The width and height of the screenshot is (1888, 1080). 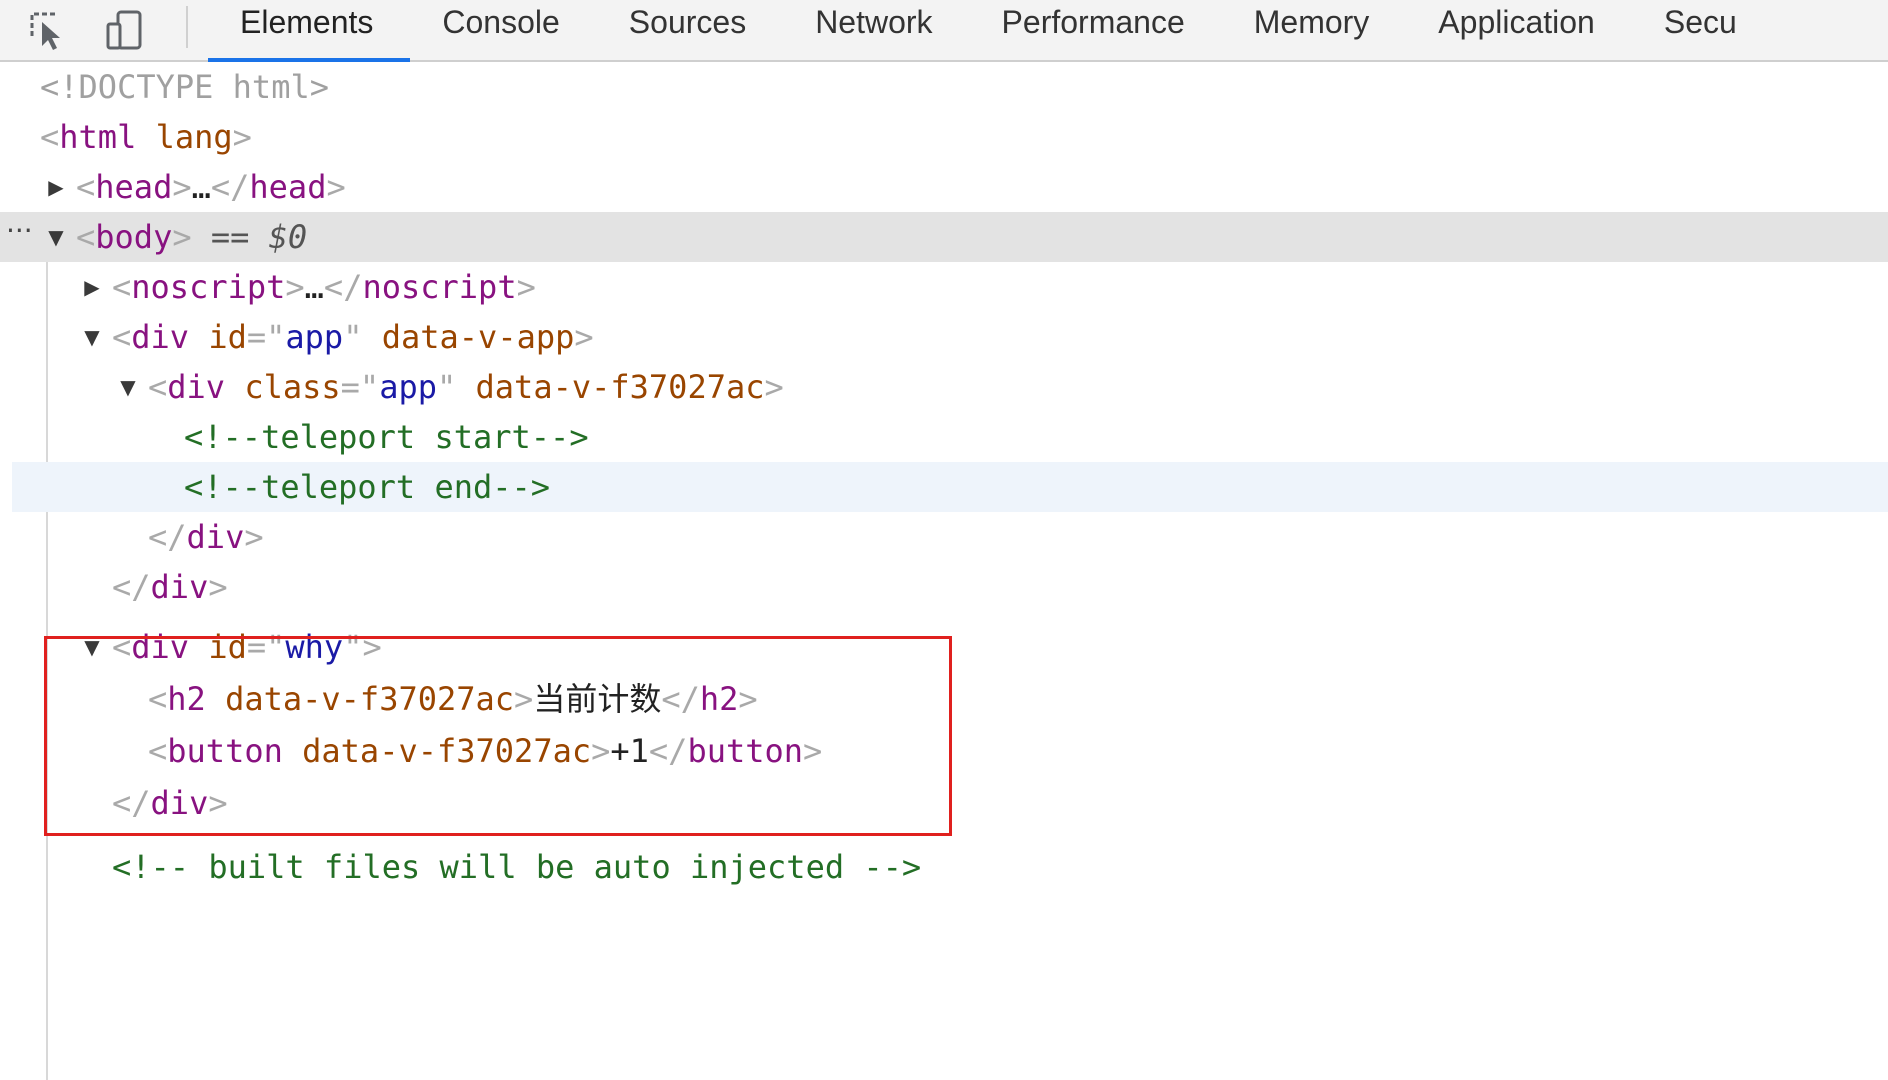 I want to click on tab-network: Network, so click(x=876, y=31).